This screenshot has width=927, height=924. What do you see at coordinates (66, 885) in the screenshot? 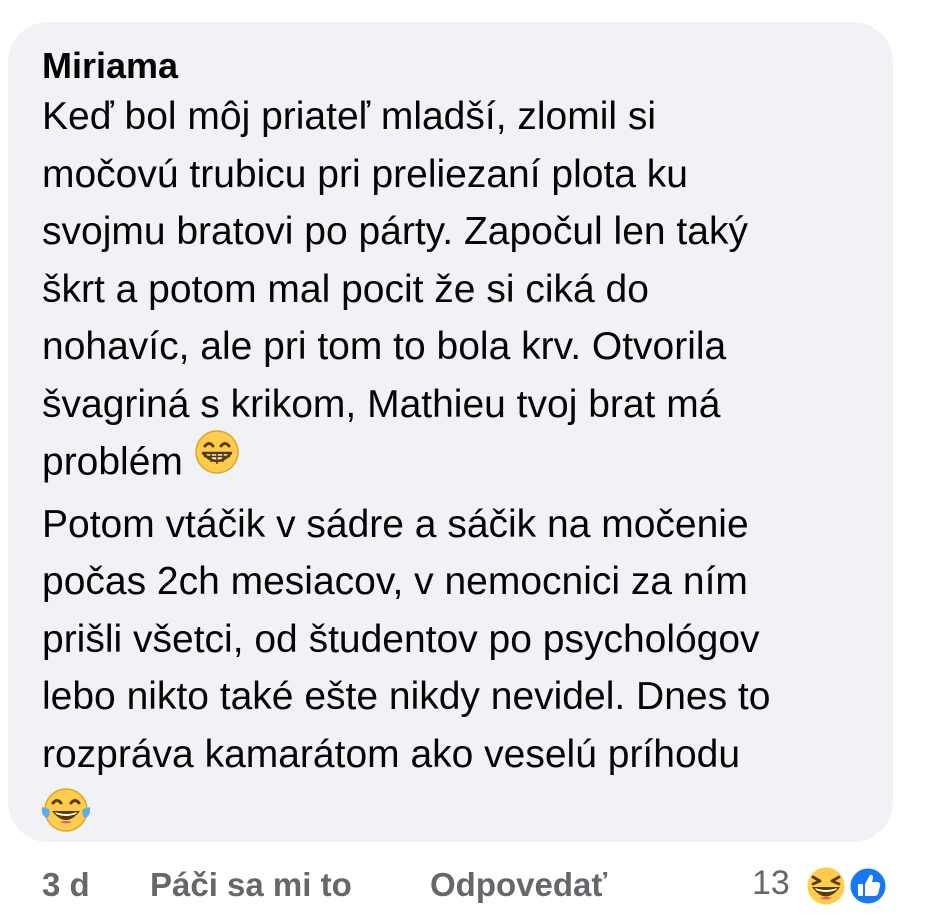
I see `comment-timestamp: 3 d` at bounding box center [66, 885].